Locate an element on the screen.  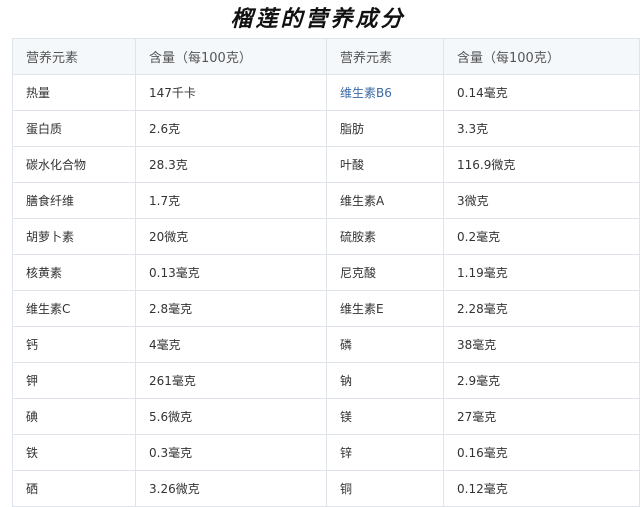
table-row: 钙 4毫克 磷 38毫克 is located at coordinates (326, 344).